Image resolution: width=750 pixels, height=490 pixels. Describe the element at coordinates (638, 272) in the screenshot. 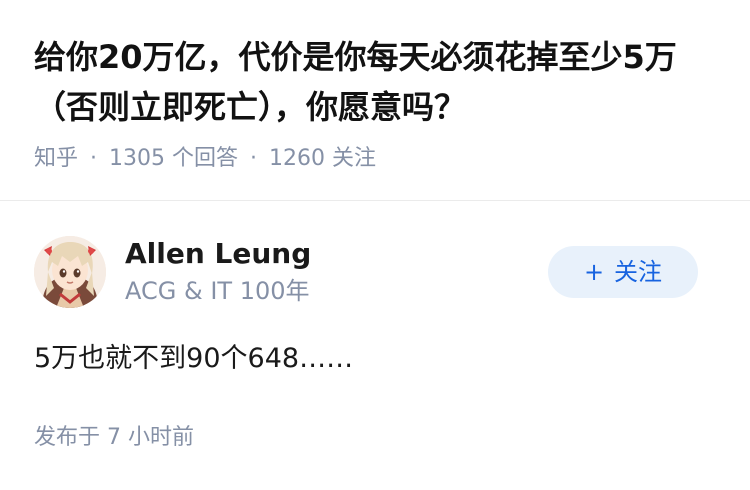

I see `follow-button-label: 关注` at that location.